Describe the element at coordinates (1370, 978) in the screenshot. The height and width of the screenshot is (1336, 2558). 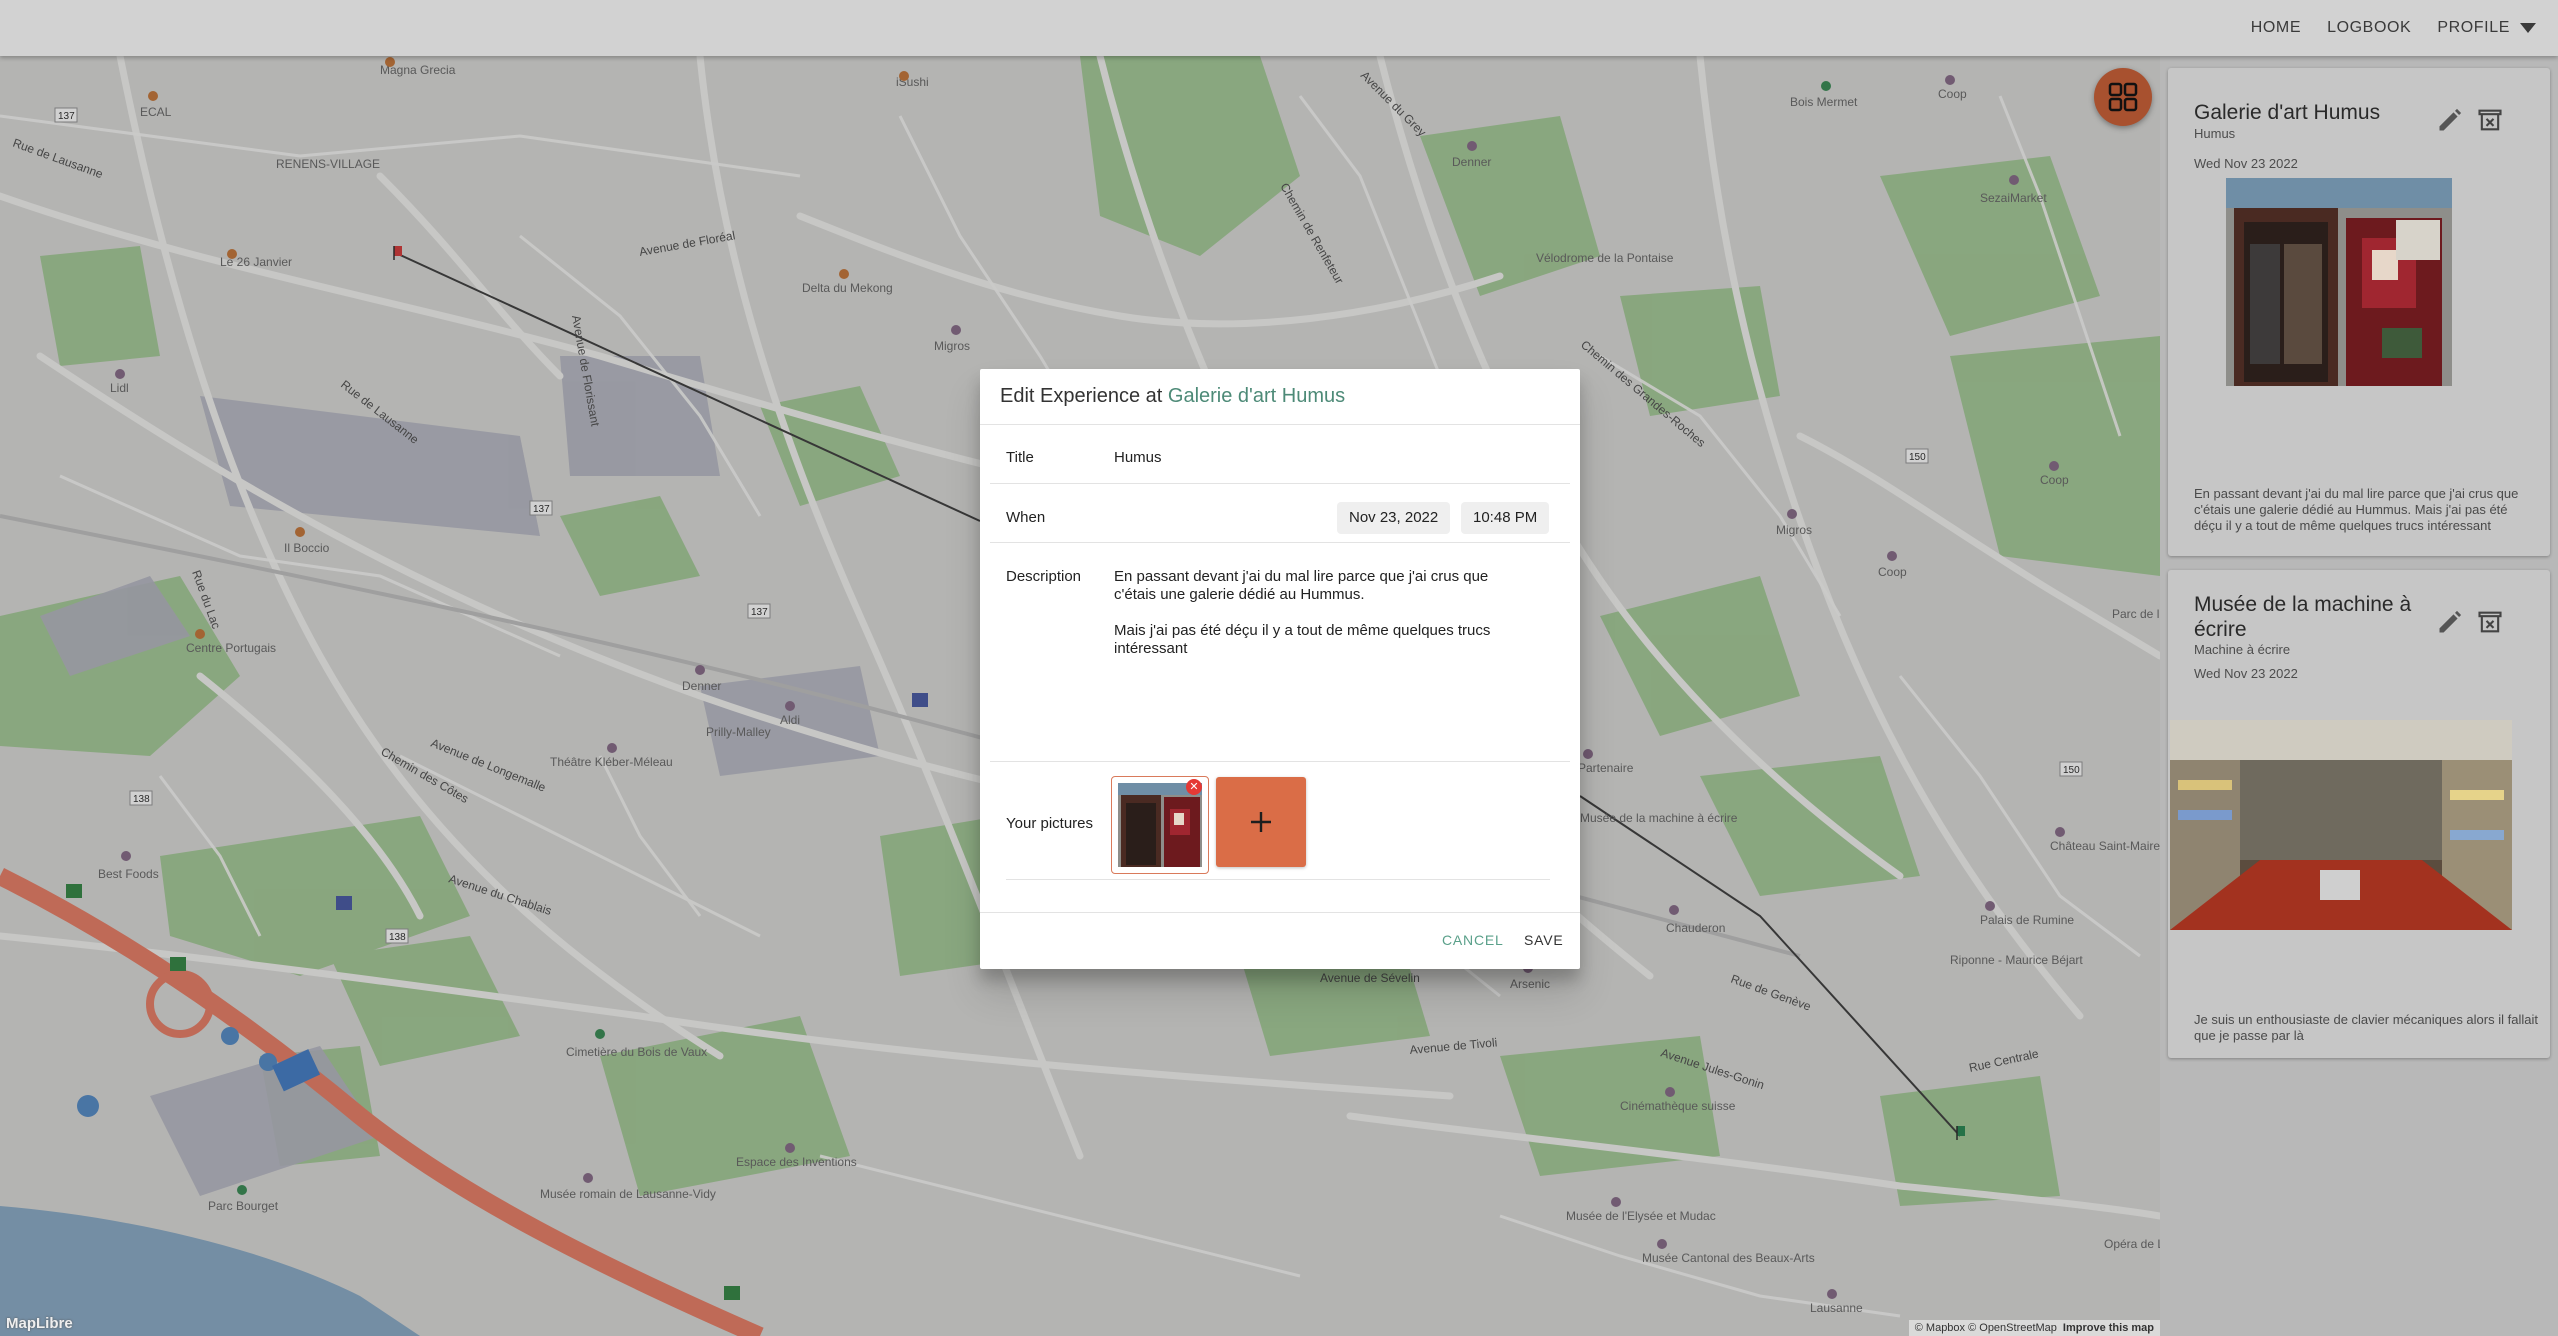
I see `map-label: Avenue de Sévelin` at that location.